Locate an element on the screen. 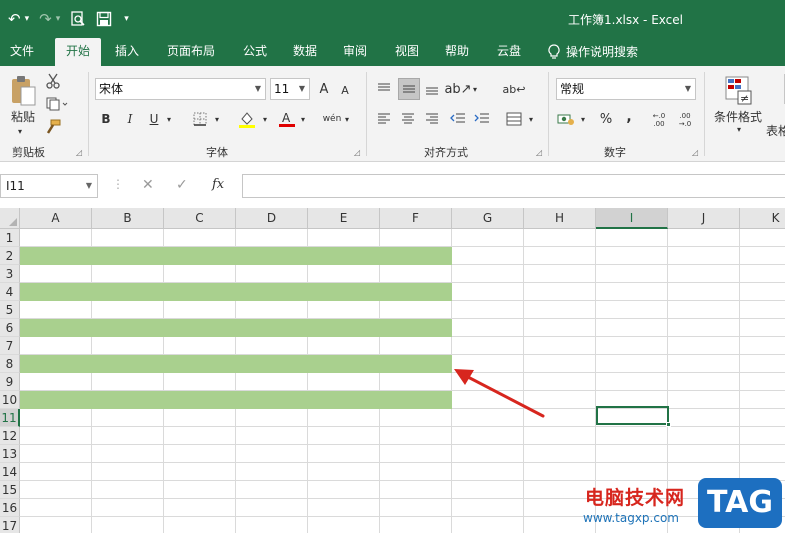 Image resolution: width=785 pixels, height=533 pixels. row-header-12: 12 is located at coordinates (10, 436).